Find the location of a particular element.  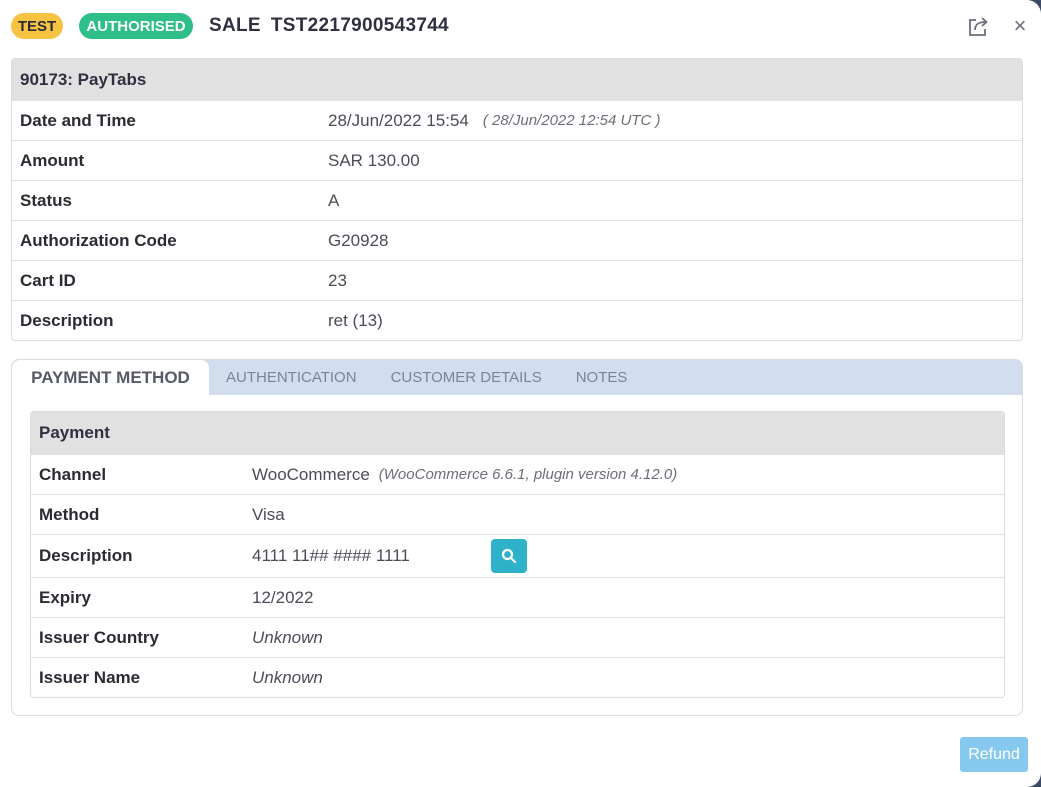

table-row: Issuer Name Unknown is located at coordinates (517, 677).